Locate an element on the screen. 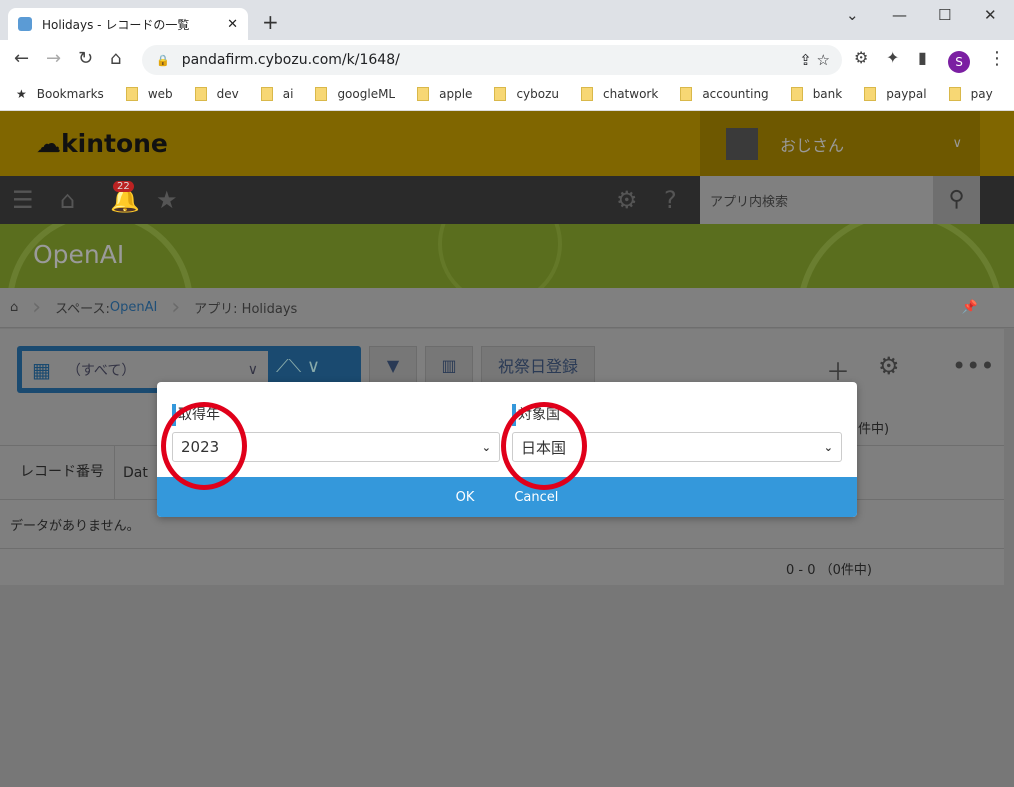  browser-tab: Holidays - レコードの一覧 ✕ is located at coordinates (128, 24).